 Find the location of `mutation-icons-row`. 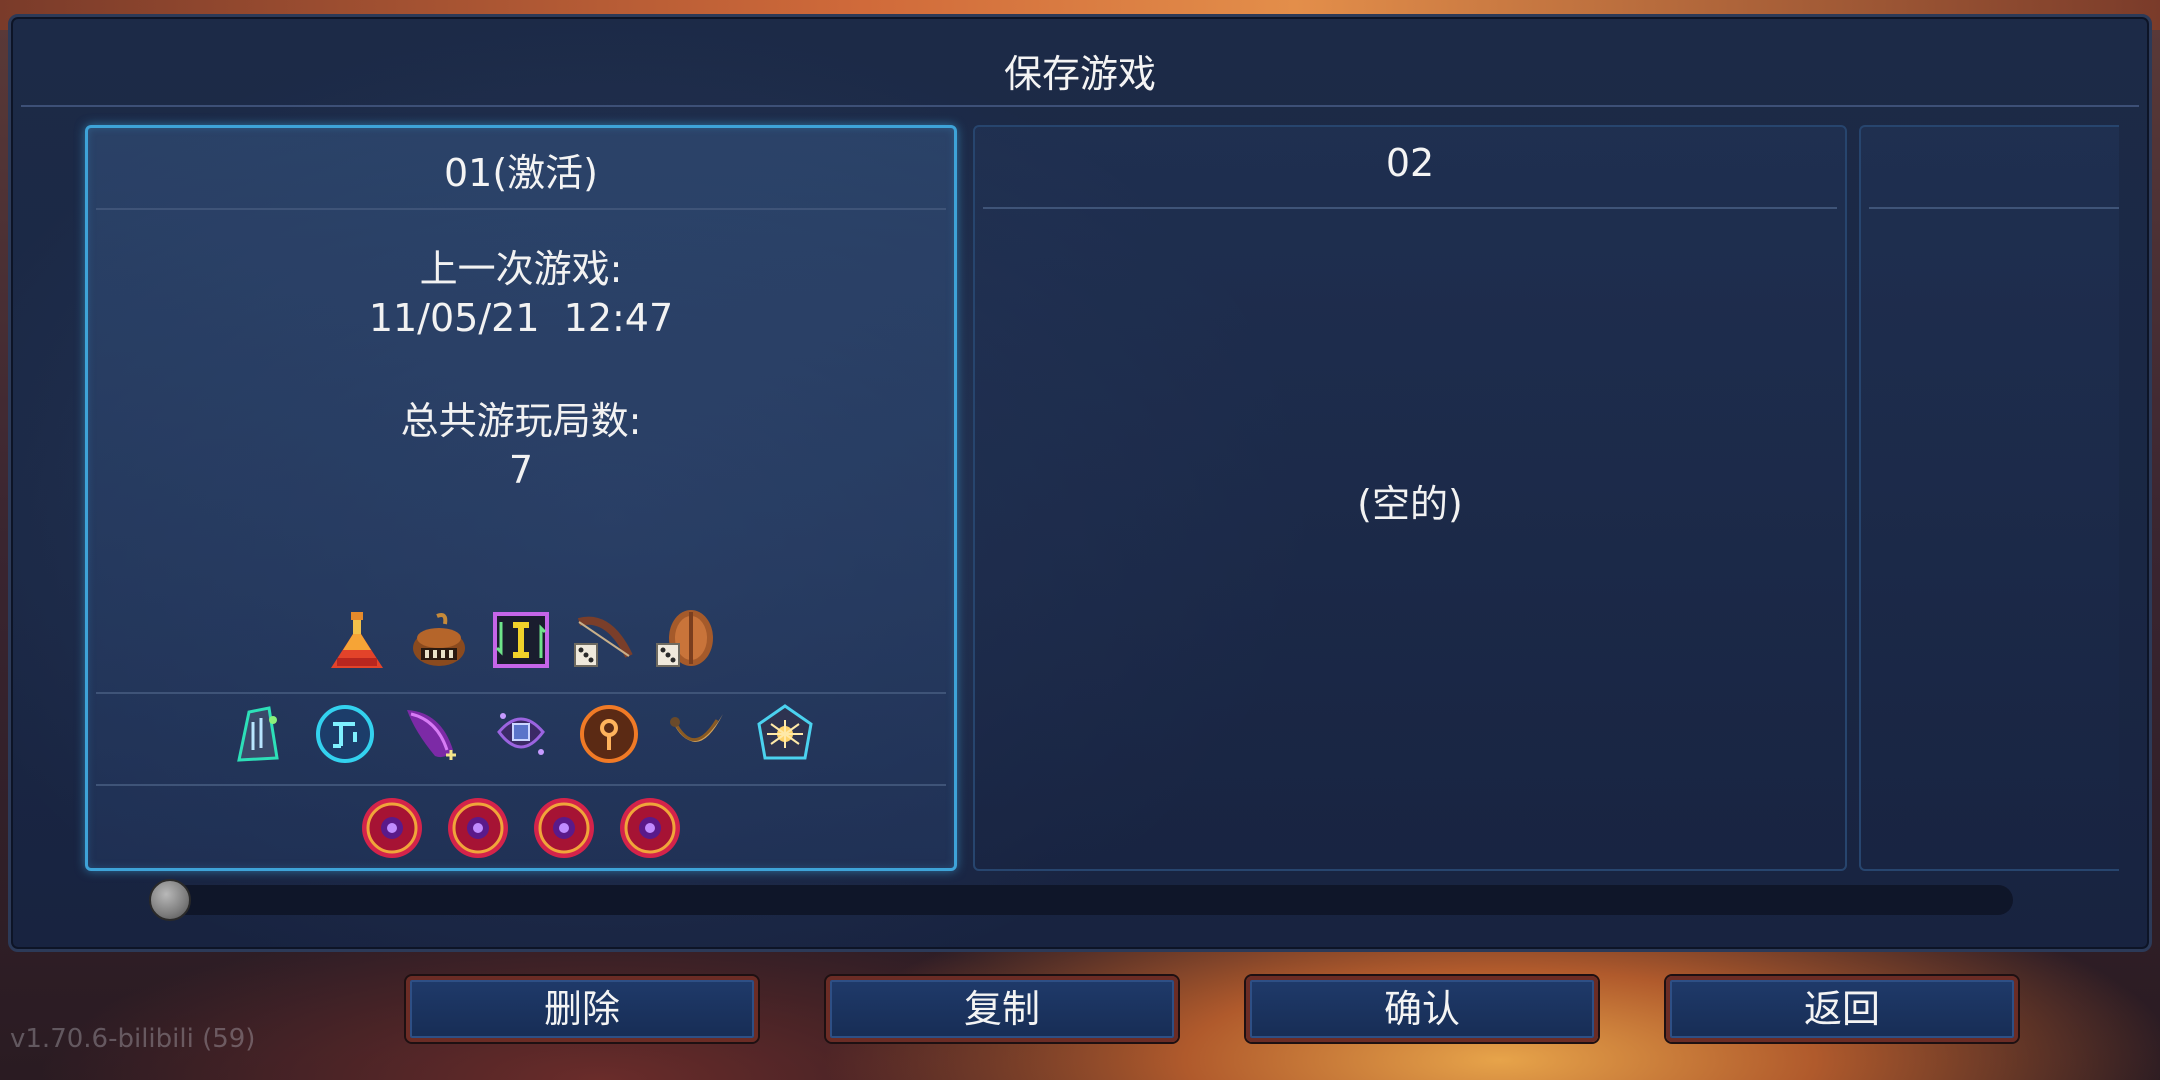

mutation-icons-row is located at coordinates (521, 734).